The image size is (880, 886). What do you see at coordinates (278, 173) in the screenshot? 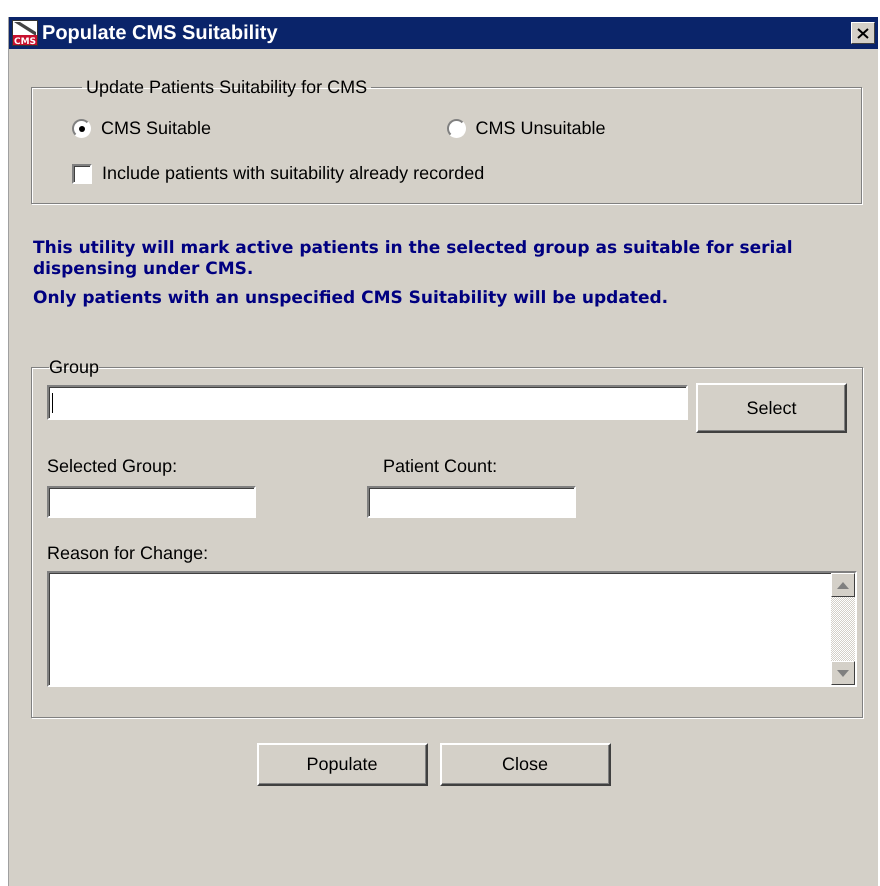
I see `include-checkbox: Include patients with suitability already recorded` at bounding box center [278, 173].